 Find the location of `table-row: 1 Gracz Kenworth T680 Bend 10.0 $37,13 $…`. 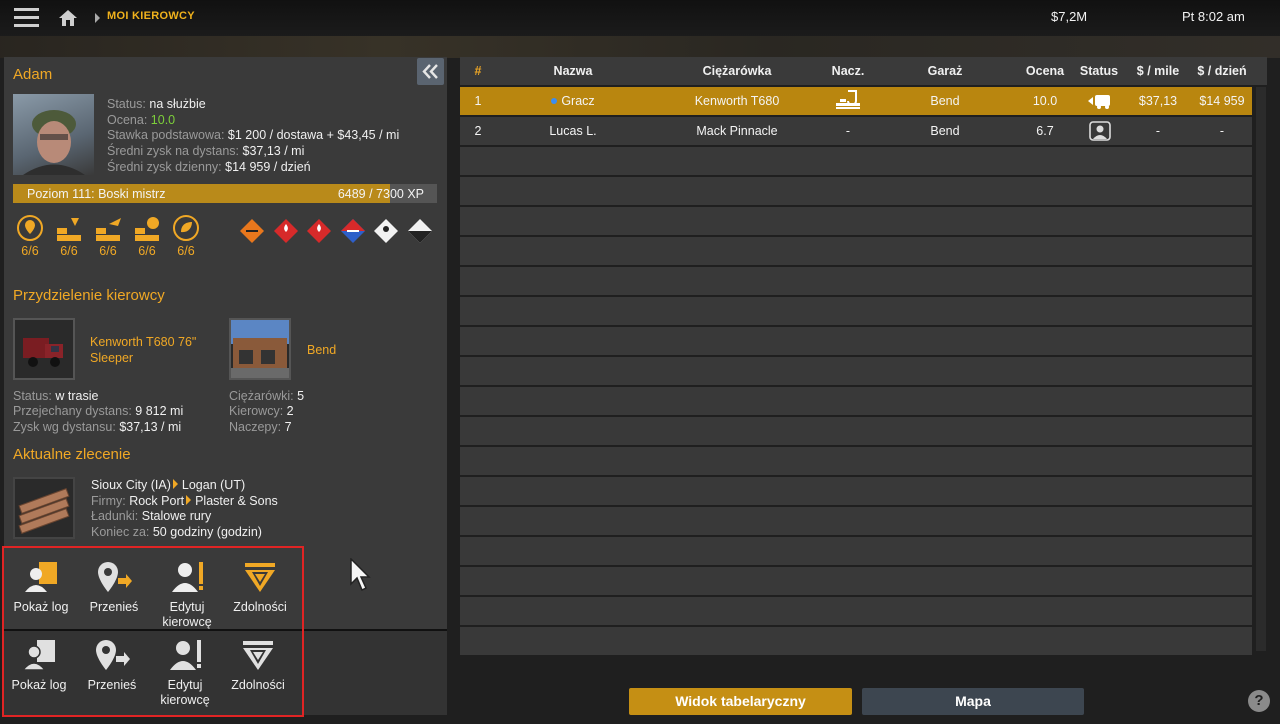

table-row: 1 Gracz Kenworth T680 Bend 10.0 $37,13 $… is located at coordinates (856, 101).